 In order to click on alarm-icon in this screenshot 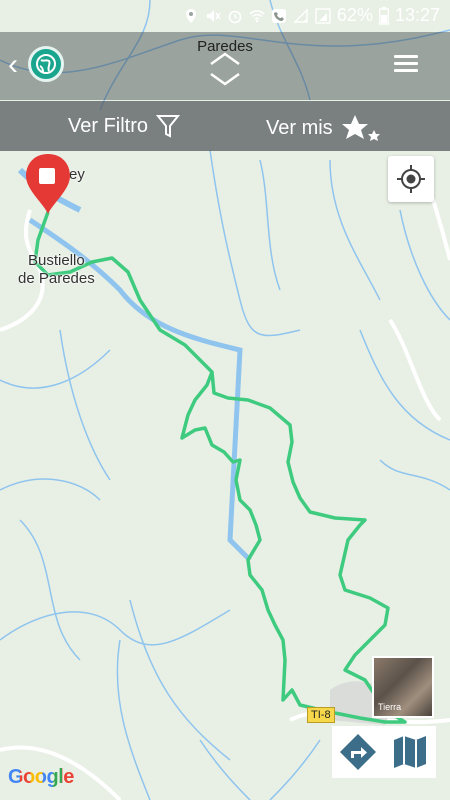, I will do `click(235, 16)`.